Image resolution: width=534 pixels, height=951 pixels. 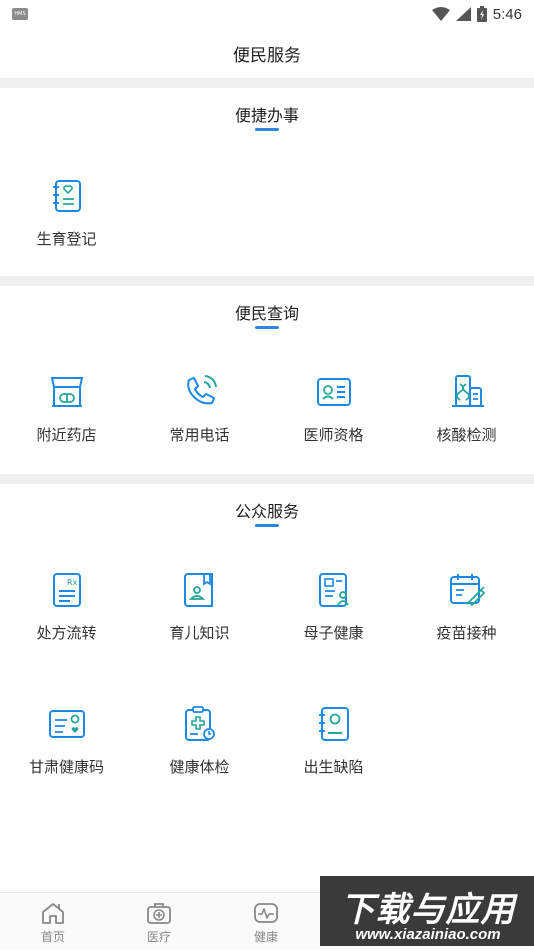 I want to click on parenting-book-icon, so click(x=198, y=590).